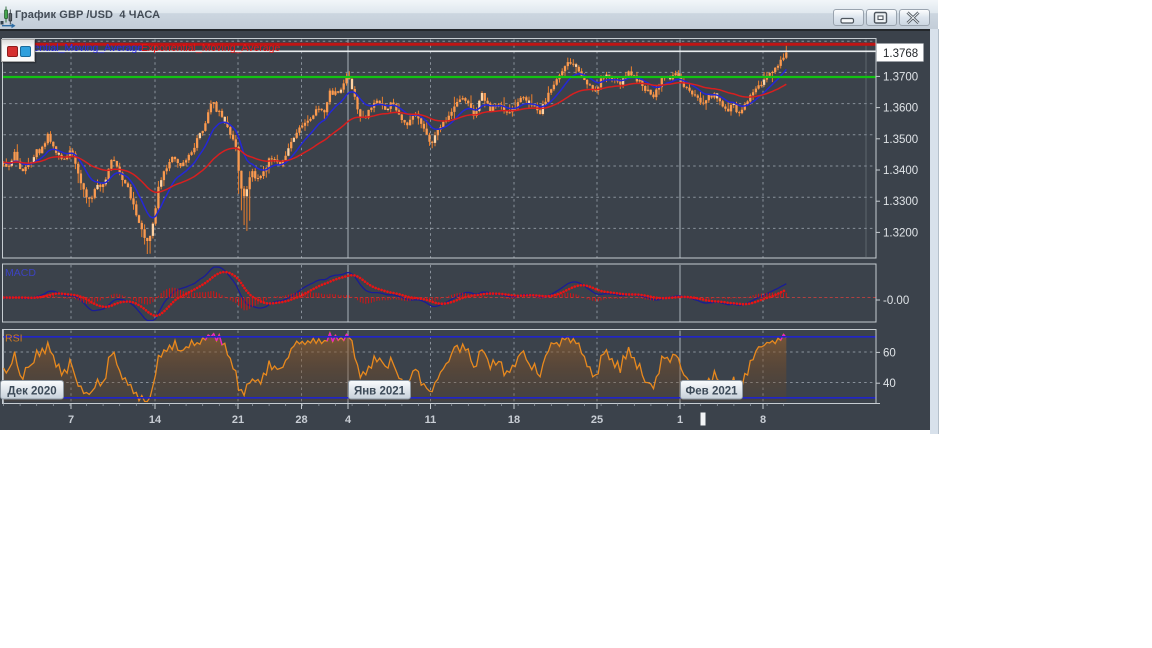  I want to click on svg-text: Дек 2020, so click(31, 391).